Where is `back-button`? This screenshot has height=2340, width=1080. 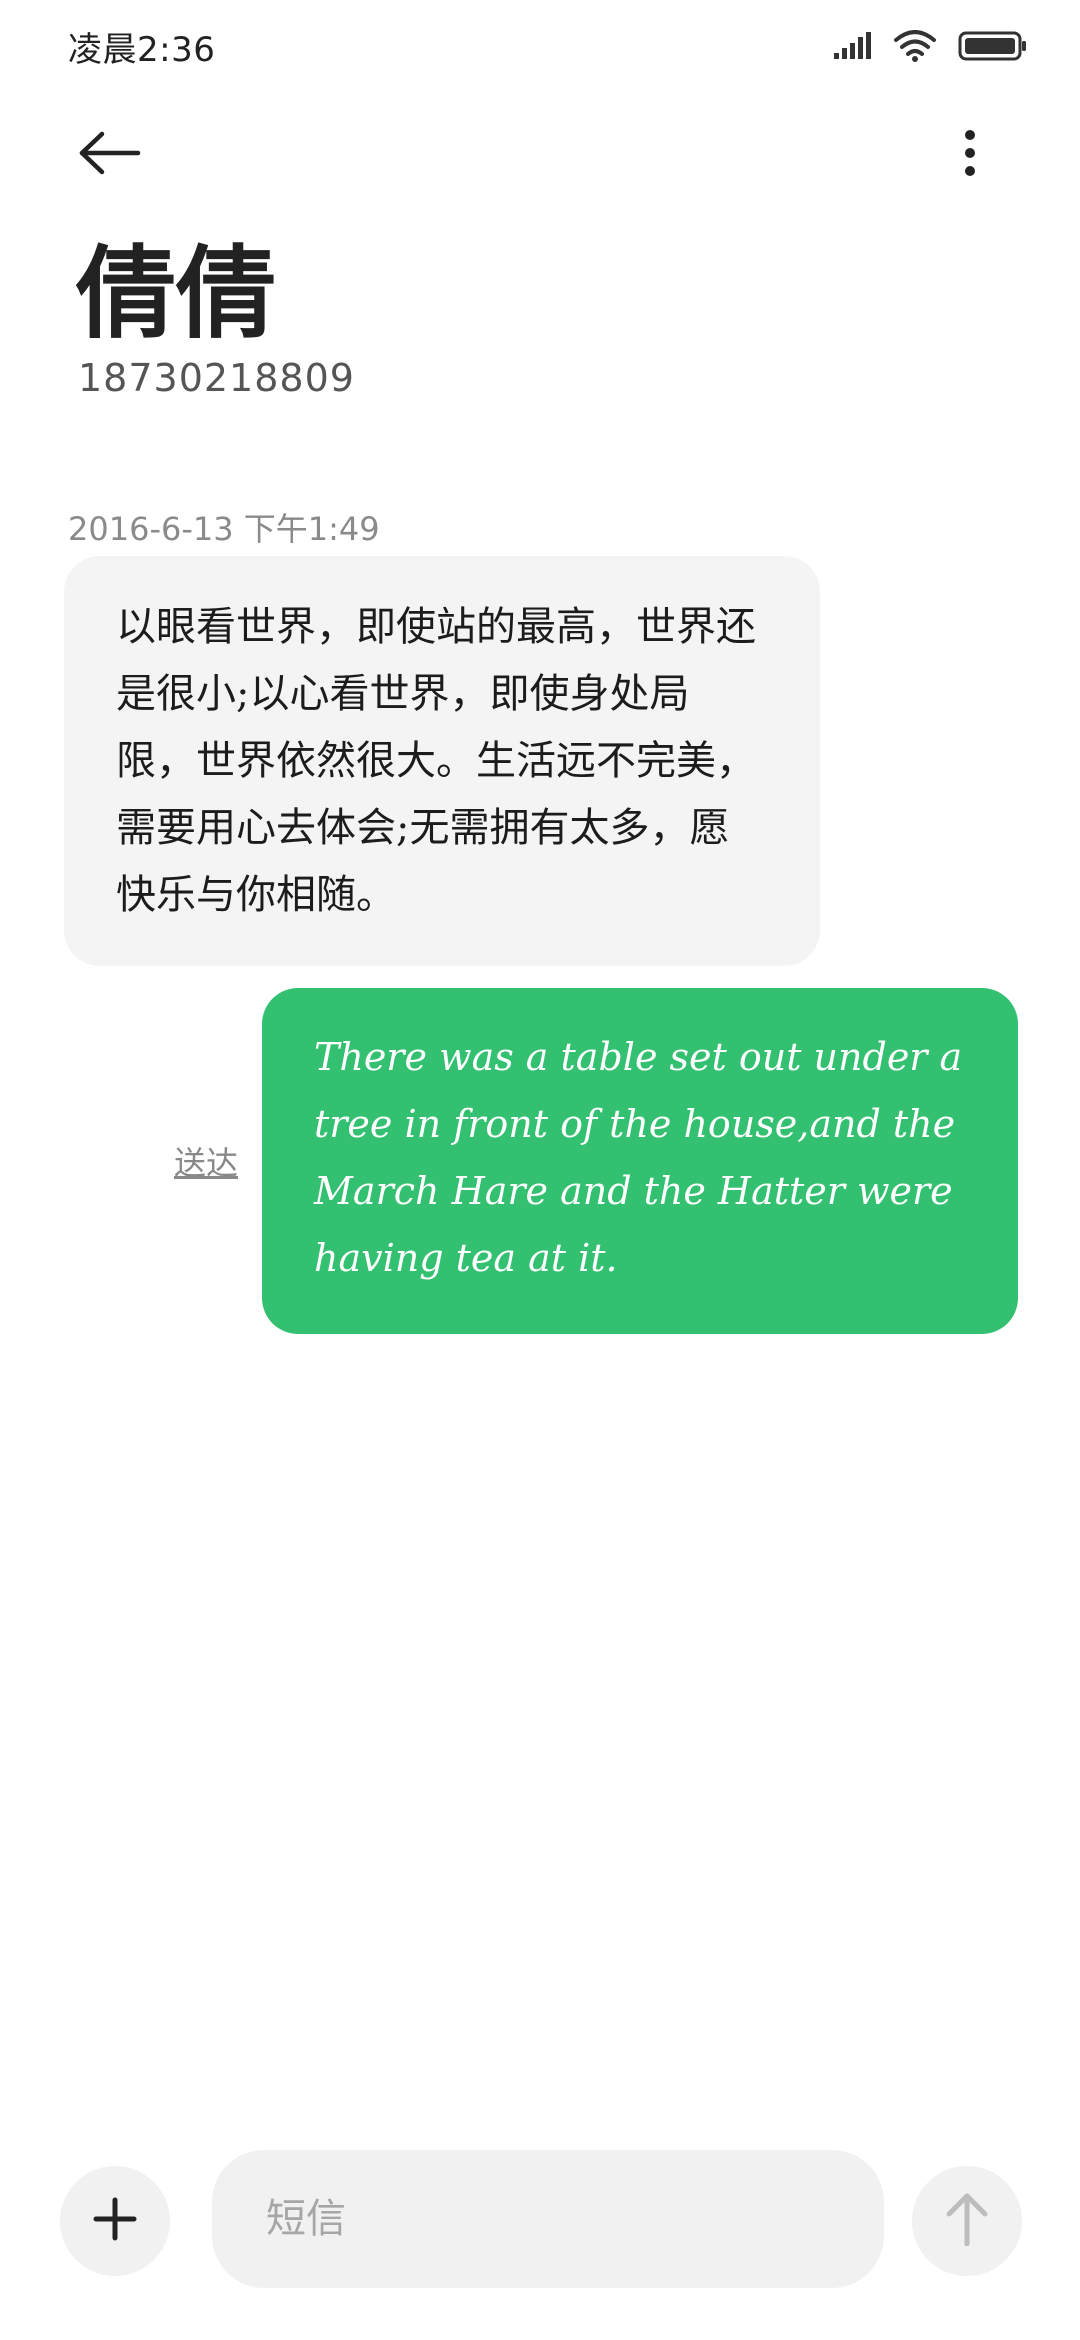 back-button is located at coordinates (118, 155).